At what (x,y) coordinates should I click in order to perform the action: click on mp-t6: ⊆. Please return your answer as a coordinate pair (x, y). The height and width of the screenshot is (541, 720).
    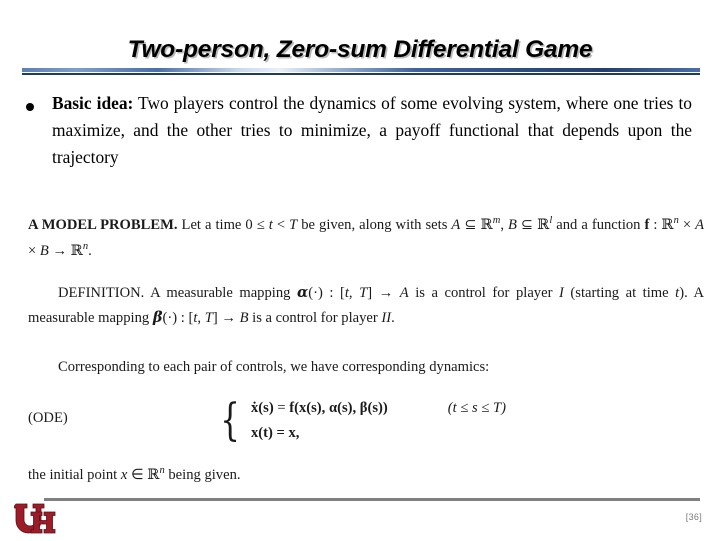
    Looking at the image, I should click on (527, 224).